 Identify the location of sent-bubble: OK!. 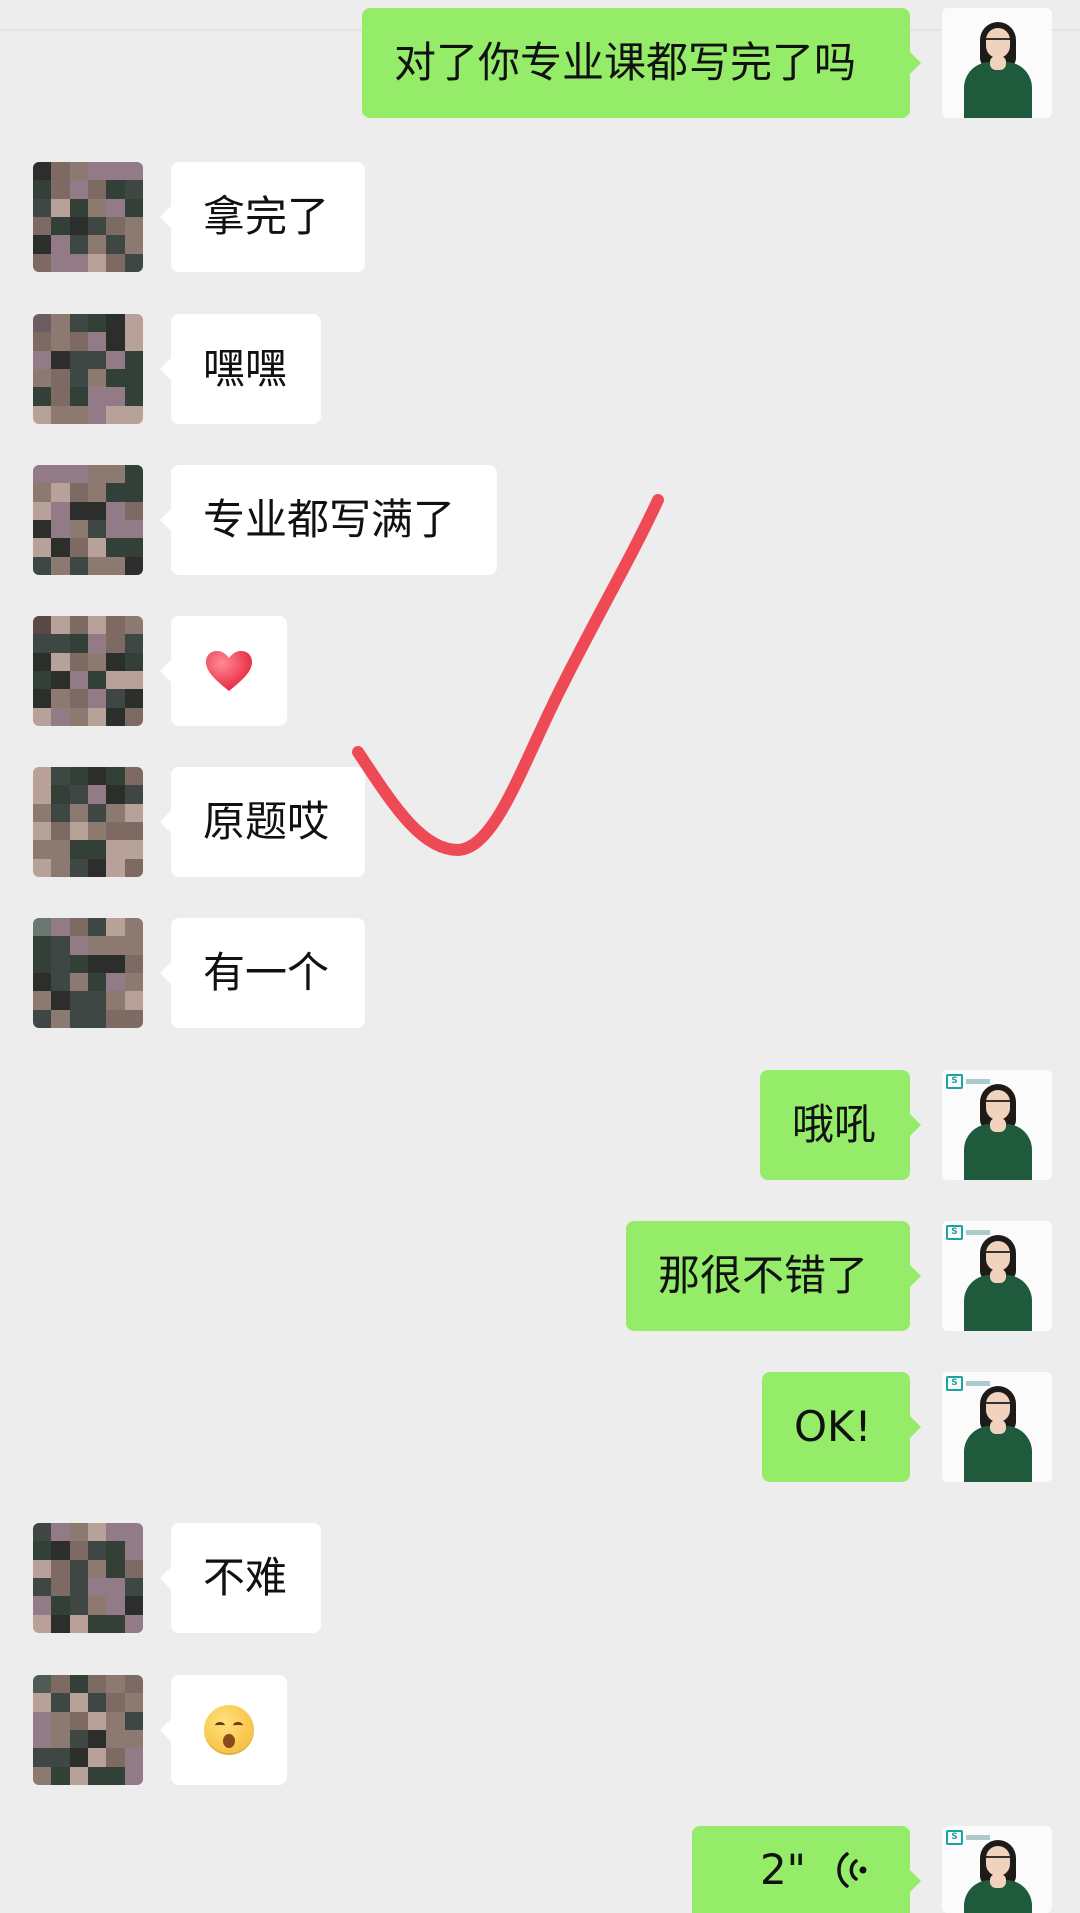
(841, 1427).